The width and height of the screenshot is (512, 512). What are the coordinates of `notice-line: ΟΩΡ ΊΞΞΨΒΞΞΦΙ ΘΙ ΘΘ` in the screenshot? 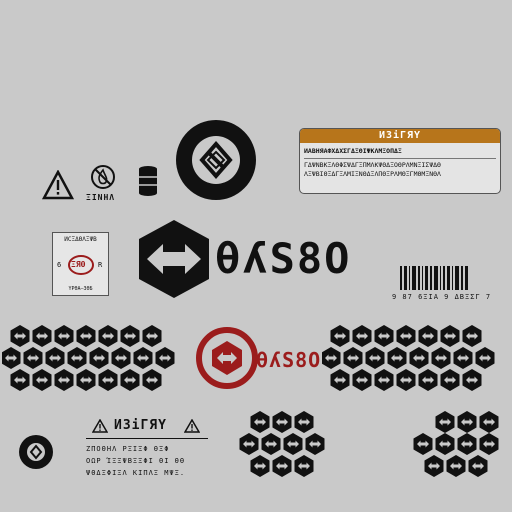 It's located at (136, 461).